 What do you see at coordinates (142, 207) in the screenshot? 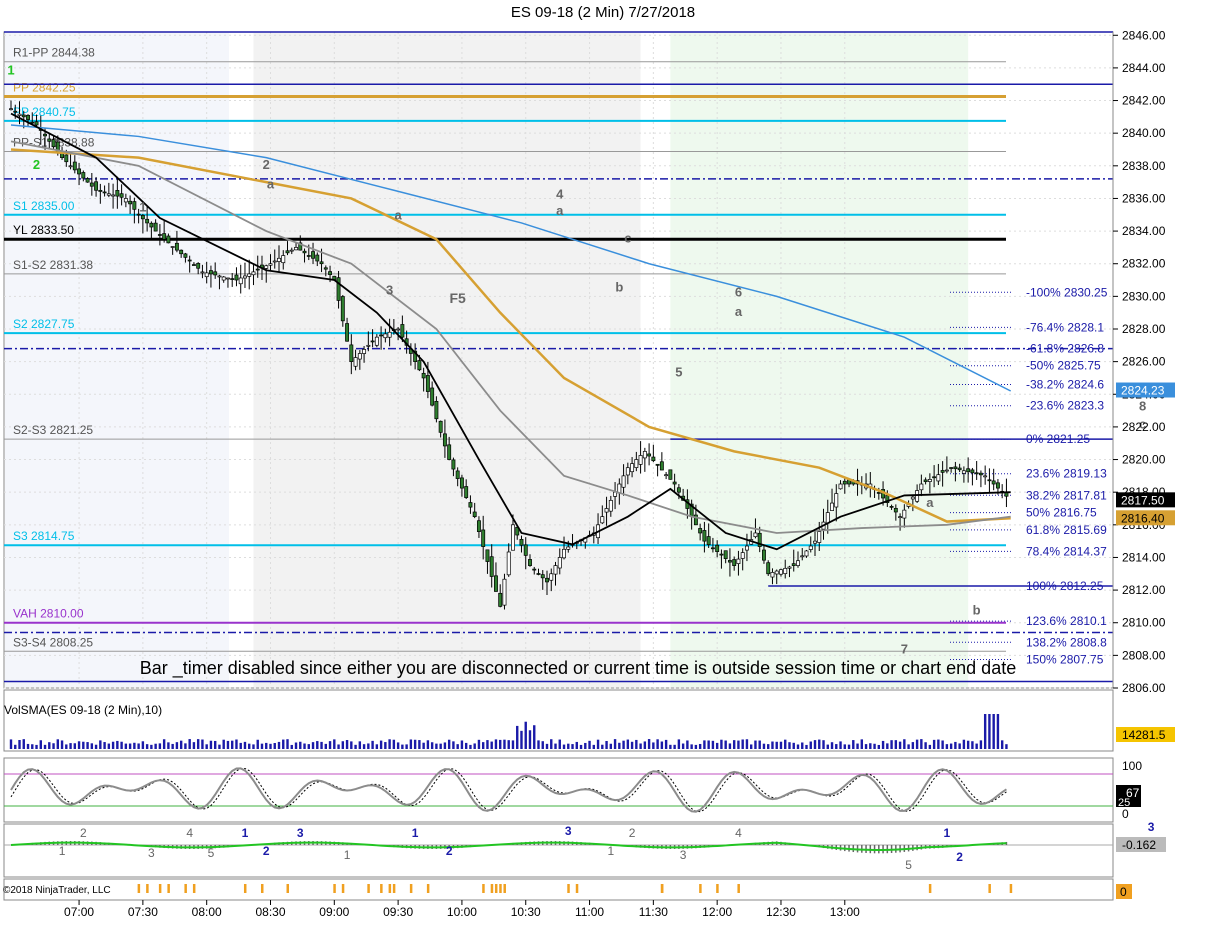
I see `wave-label: 1` at bounding box center [142, 207].